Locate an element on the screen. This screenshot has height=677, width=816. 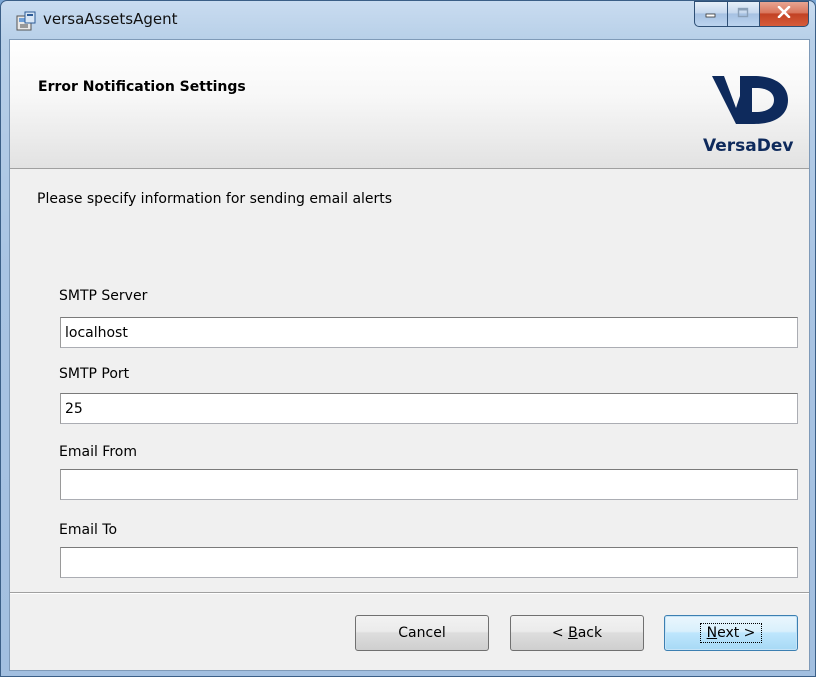
maximize-icon is located at coordinates (743, 14).